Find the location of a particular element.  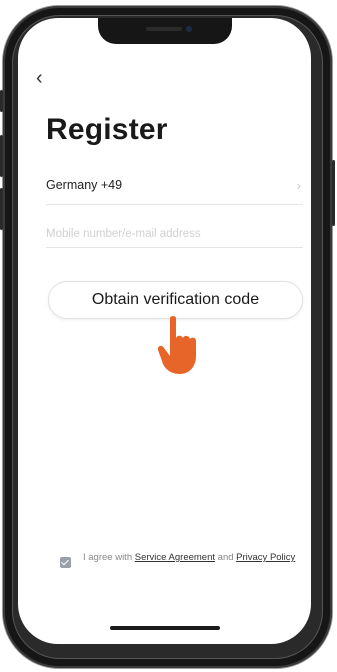

front-camera is located at coordinates (189, 29).